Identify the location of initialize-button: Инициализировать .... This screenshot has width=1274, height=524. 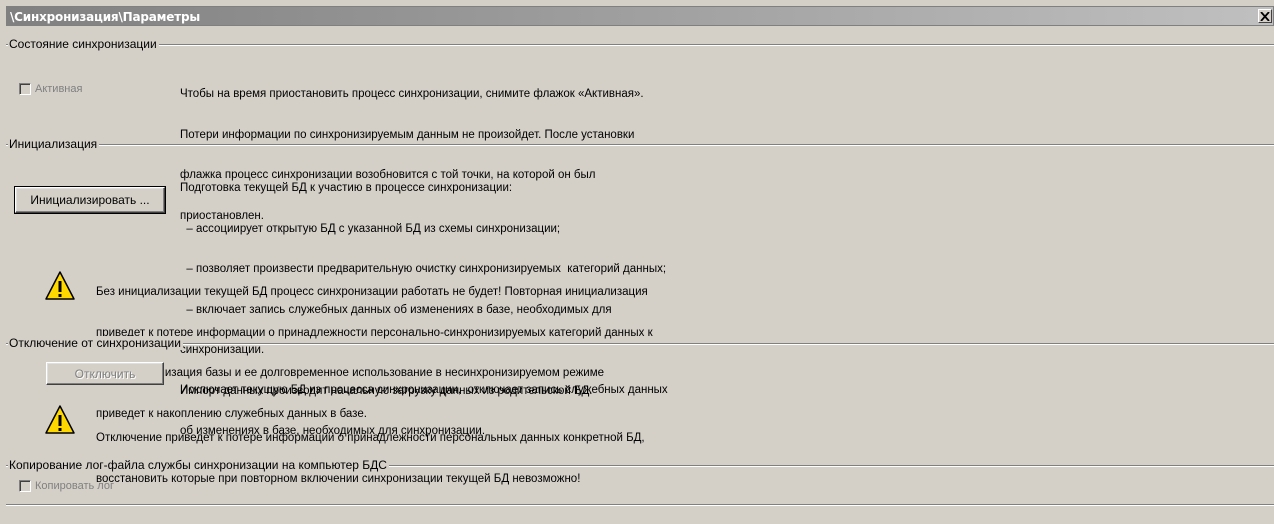
(90, 200).